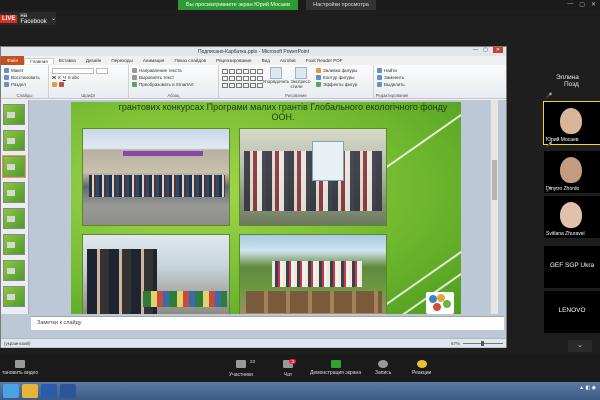 This screenshot has height=400, width=600. I want to click on tab-design: Дизайн, so click(93, 60).